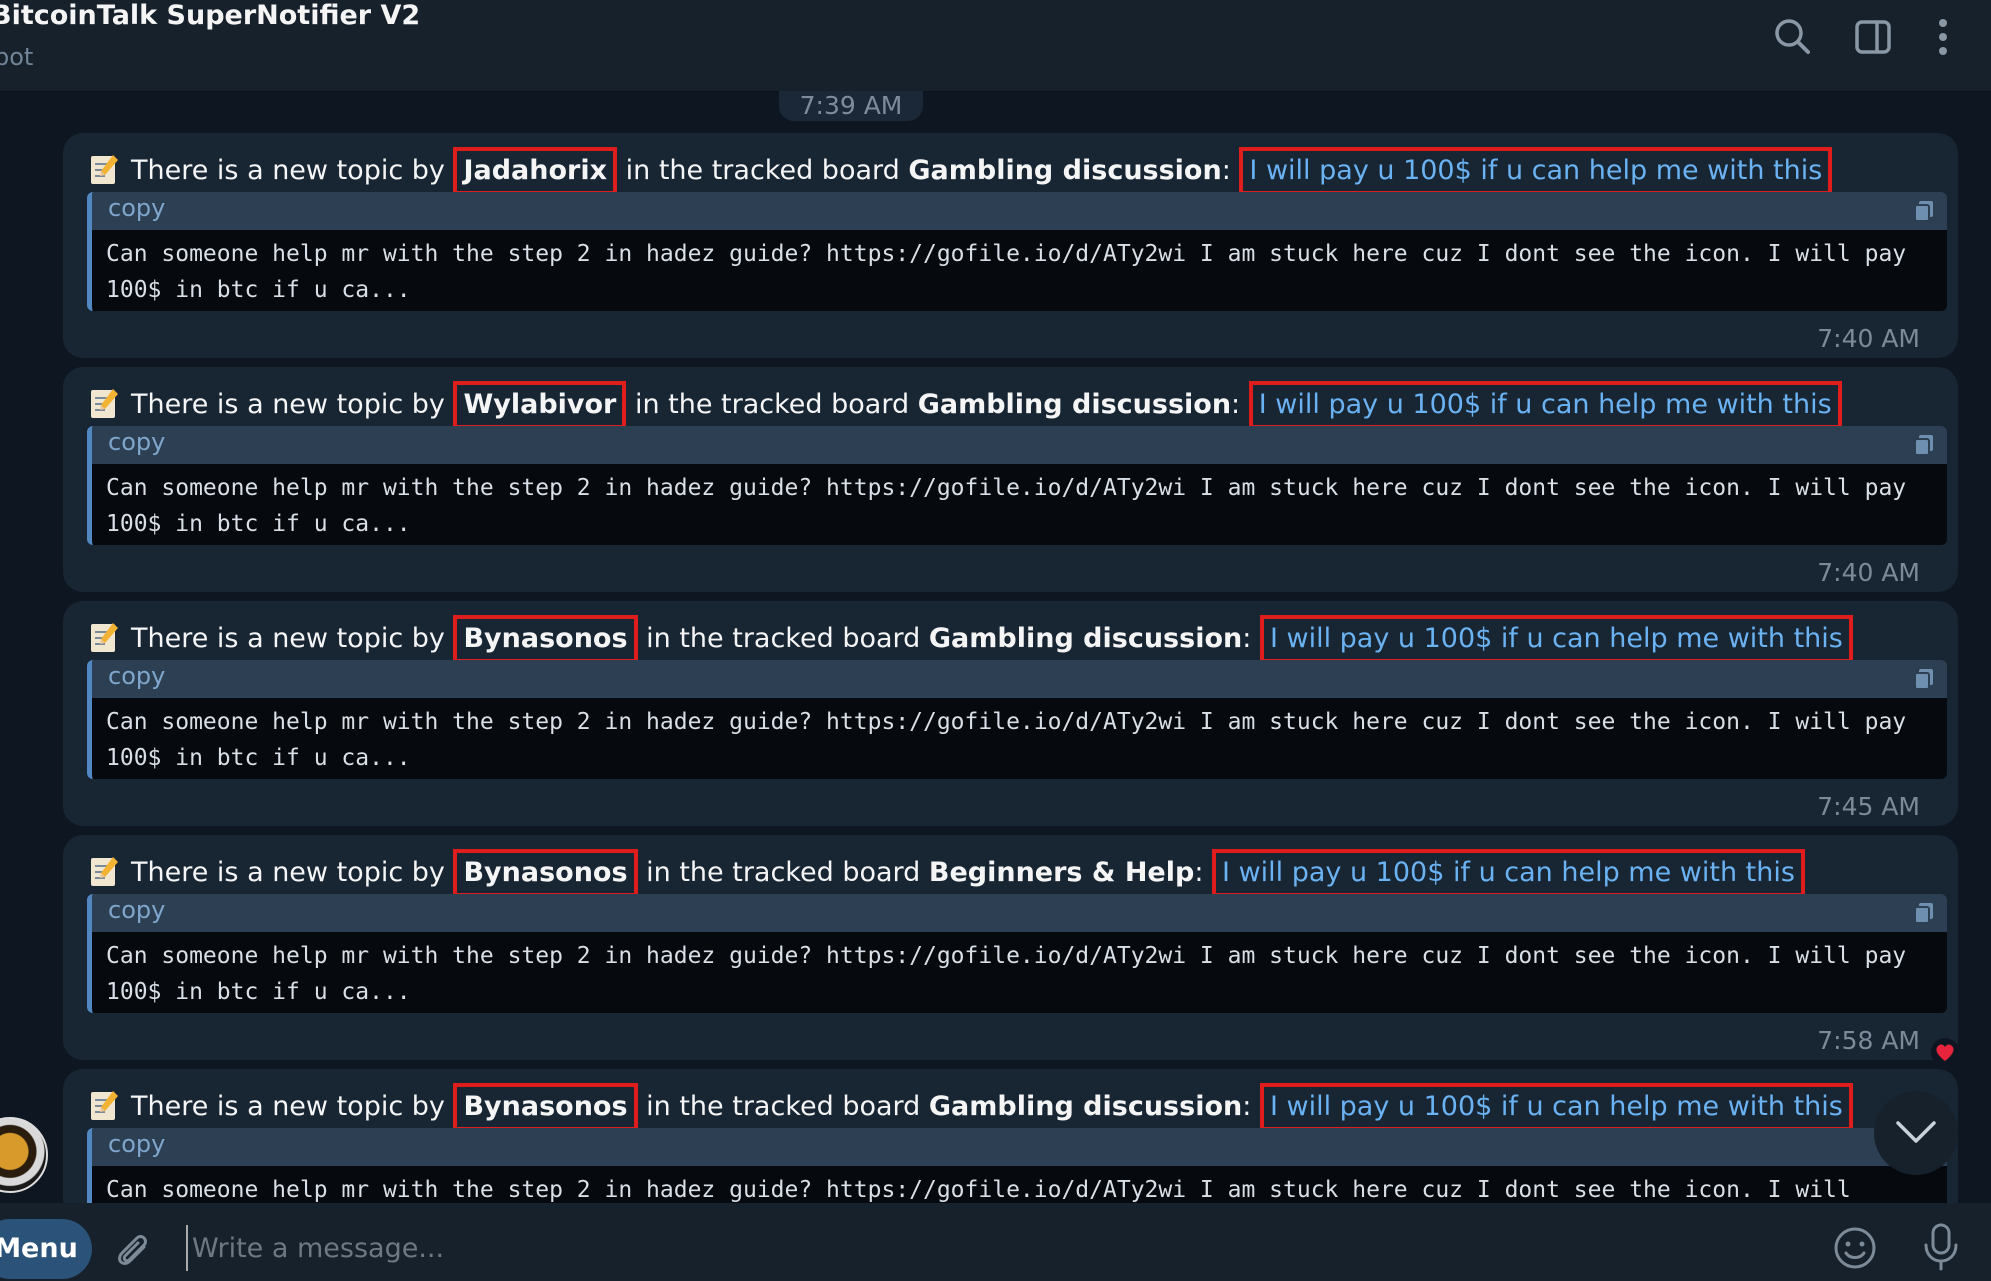 The height and width of the screenshot is (1281, 1991). What do you see at coordinates (540, 405) in the screenshot?
I see `author-highlight: Wylabivor` at bounding box center [540, 405].